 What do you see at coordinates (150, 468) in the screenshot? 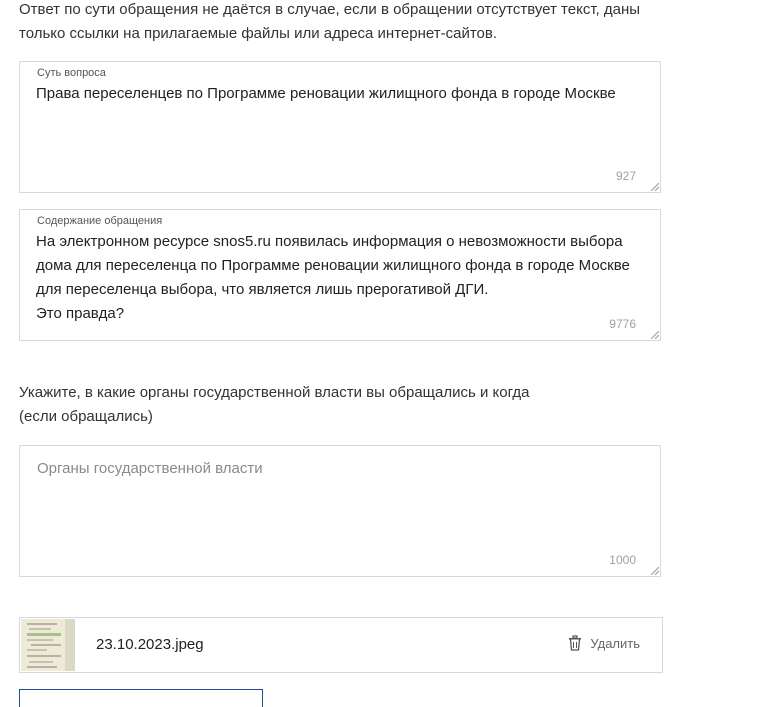
I see `authorities-placeholder: Органы государственной власти` at bounding box center [150, 468].